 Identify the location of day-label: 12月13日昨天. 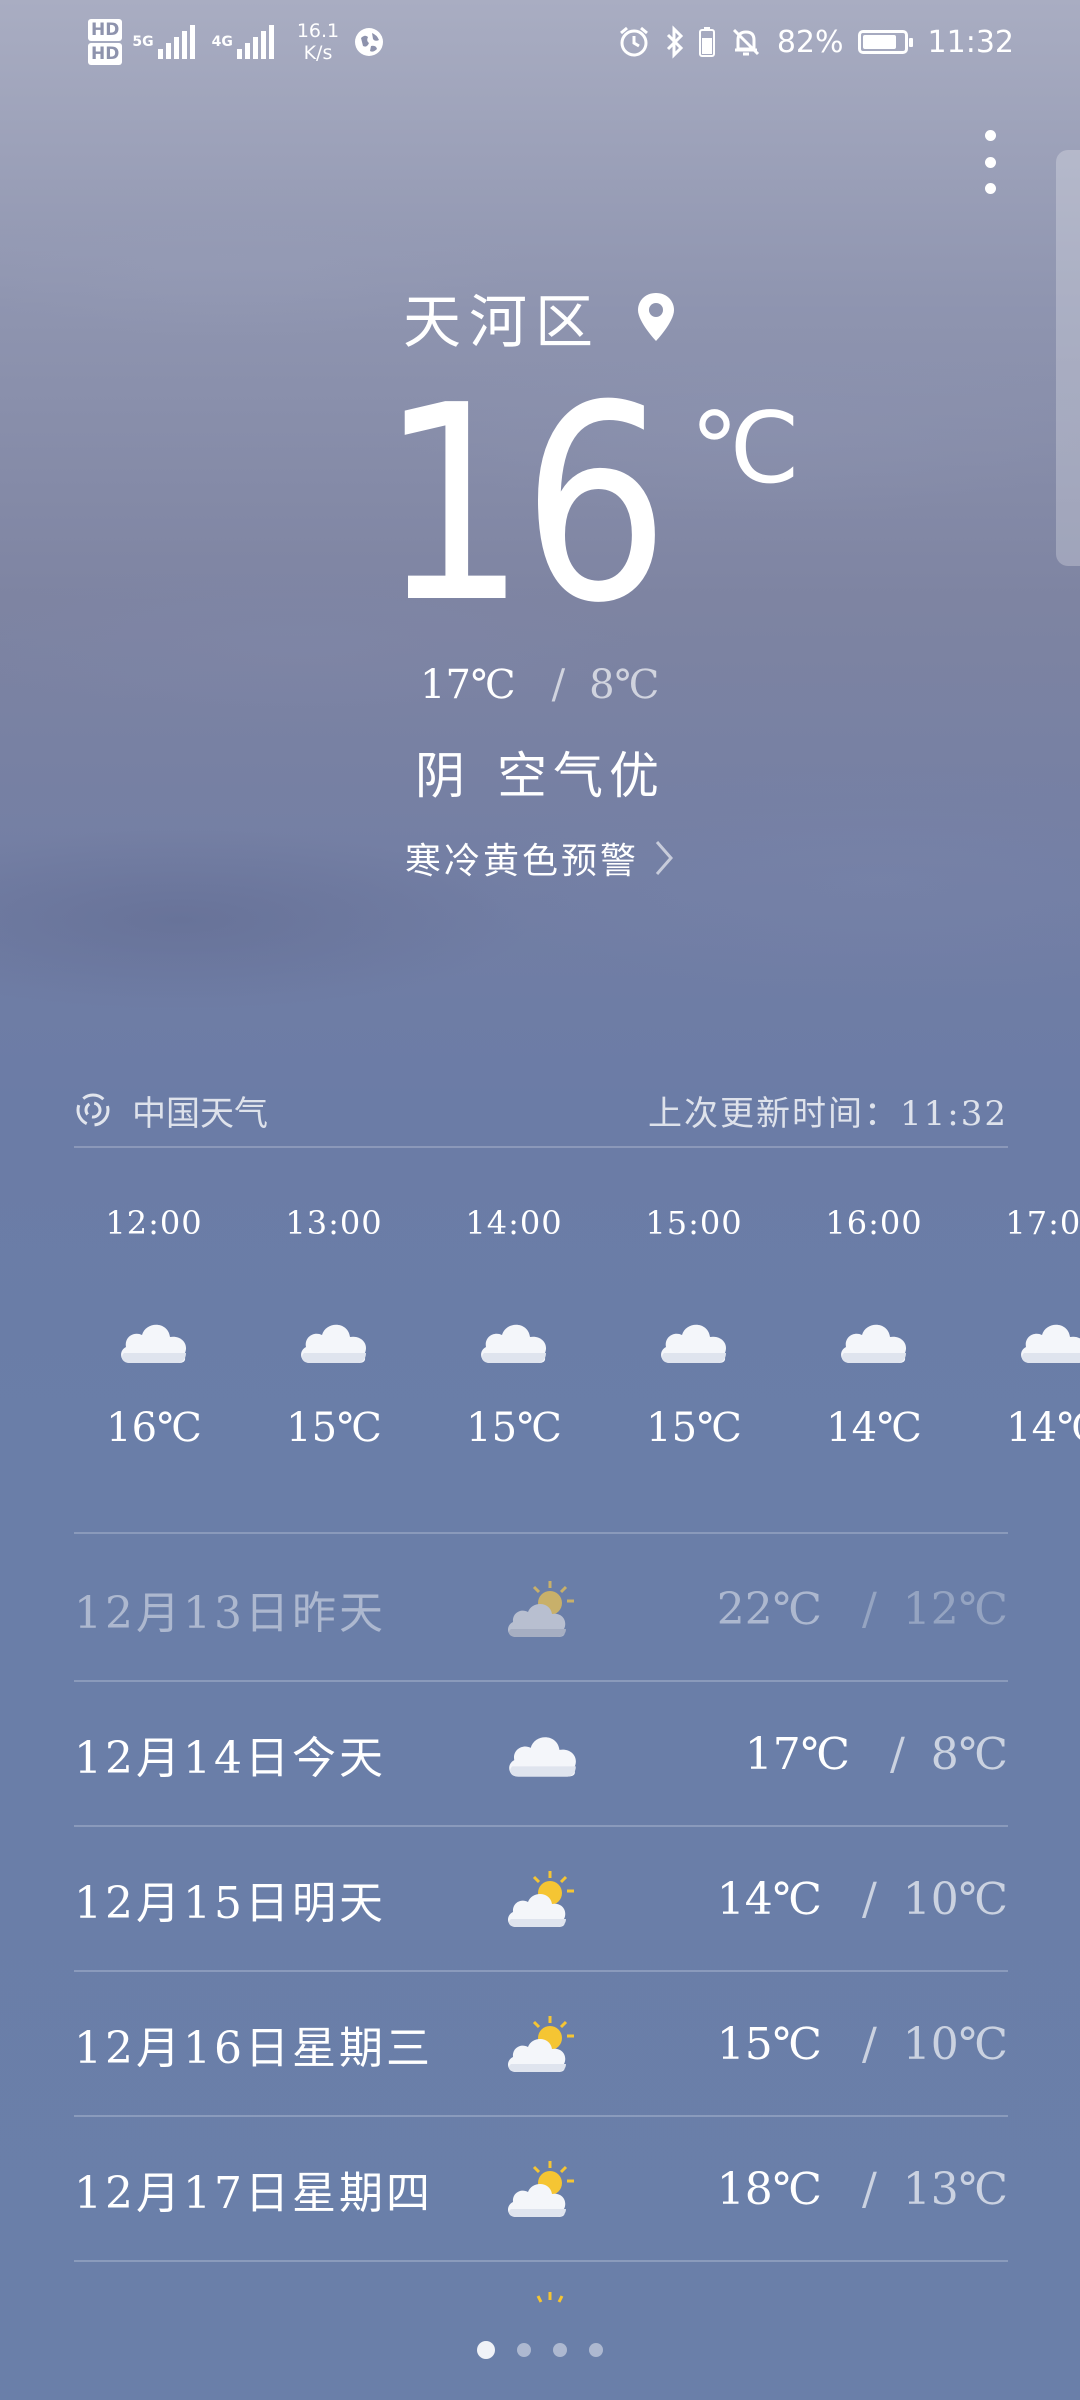
(230, 1613).